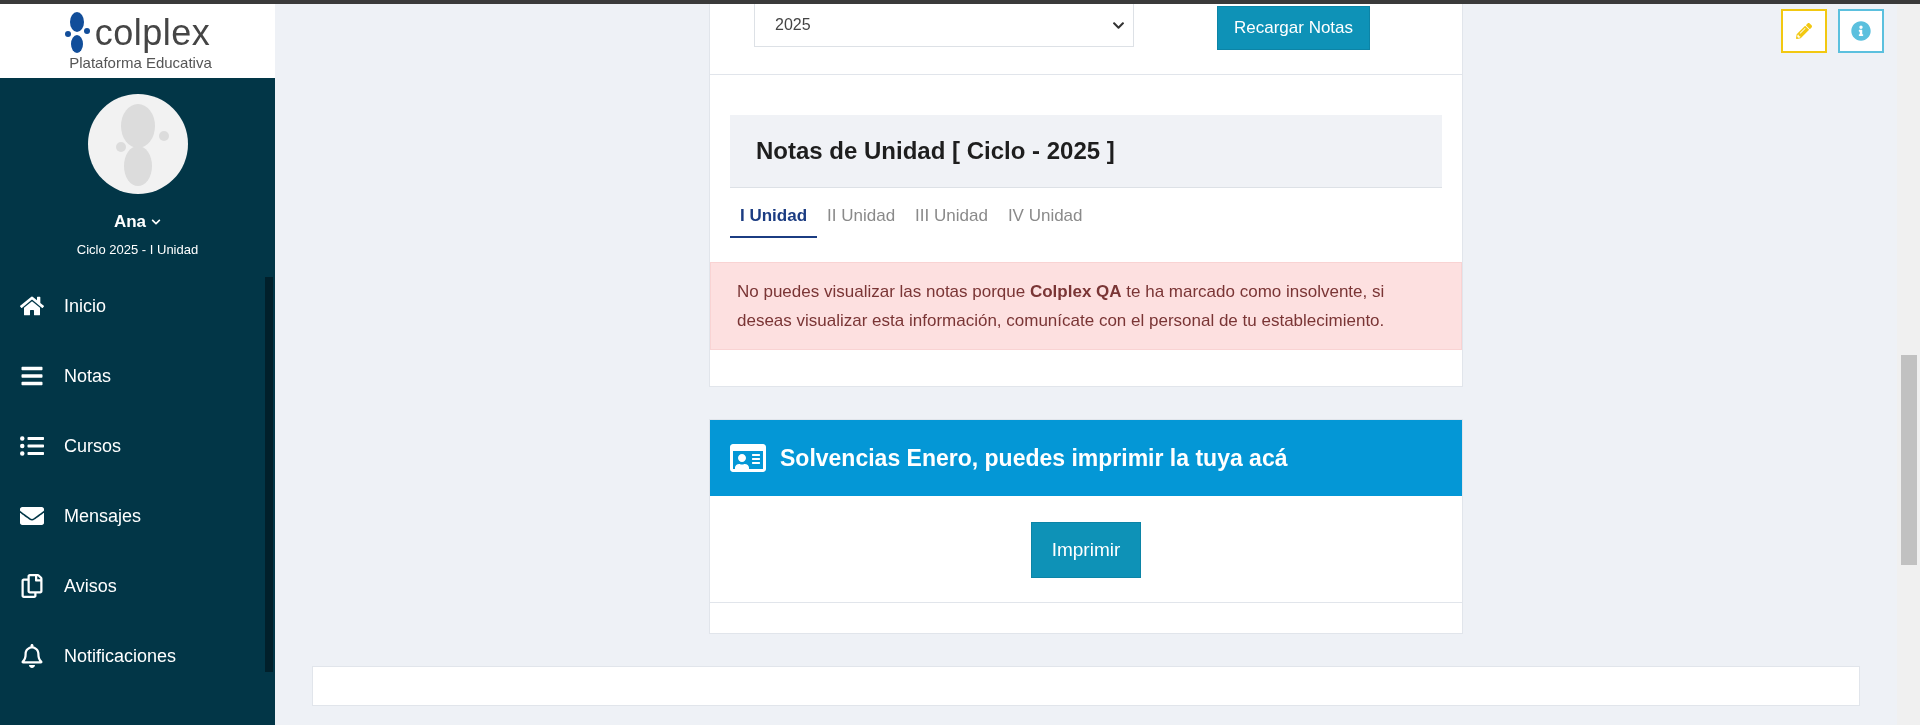  What do you see at coordinates (137, 446) in the screenshot?
I see `nav-item: Cursos` at bounding box center [137, 446].